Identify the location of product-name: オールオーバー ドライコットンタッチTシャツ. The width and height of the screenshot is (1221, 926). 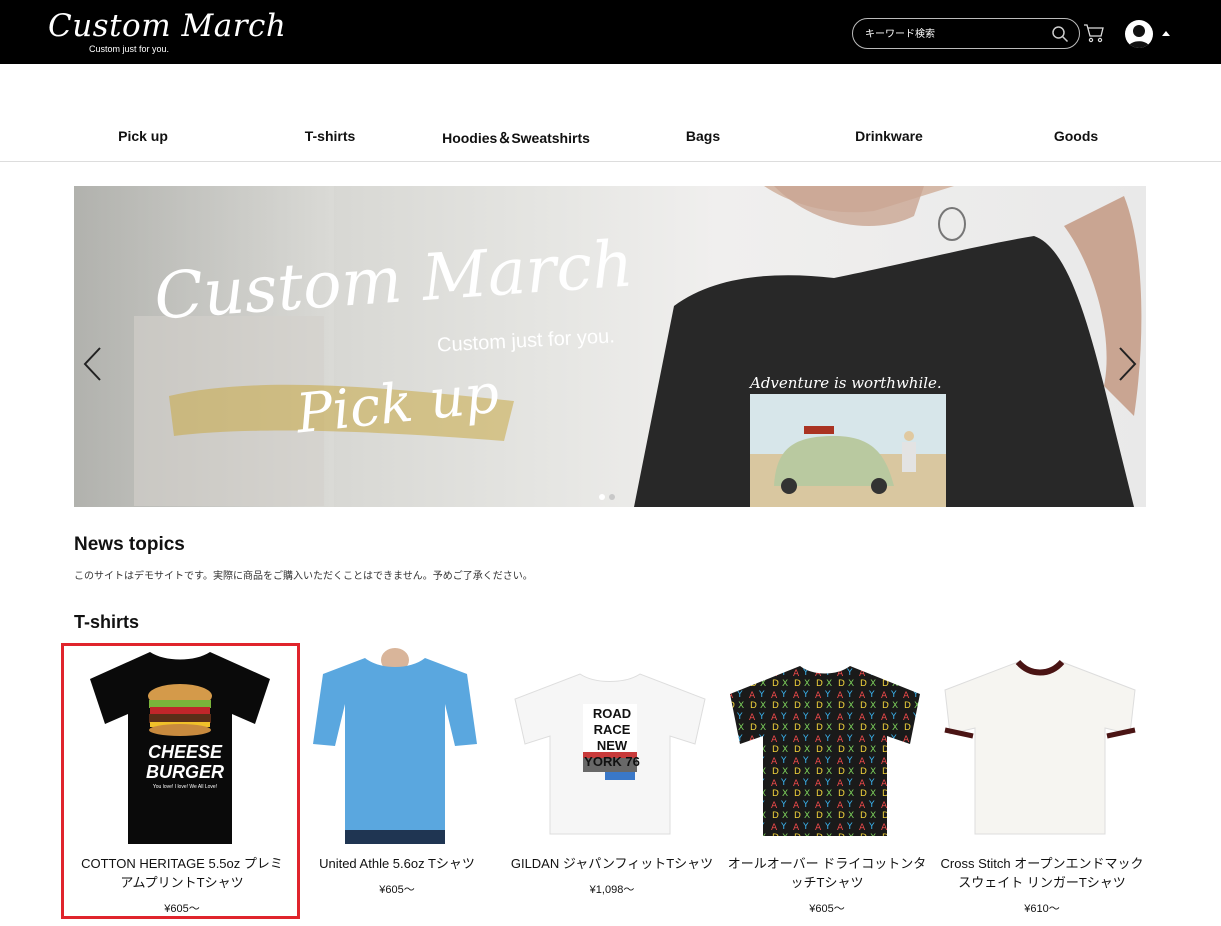
(827, 873).